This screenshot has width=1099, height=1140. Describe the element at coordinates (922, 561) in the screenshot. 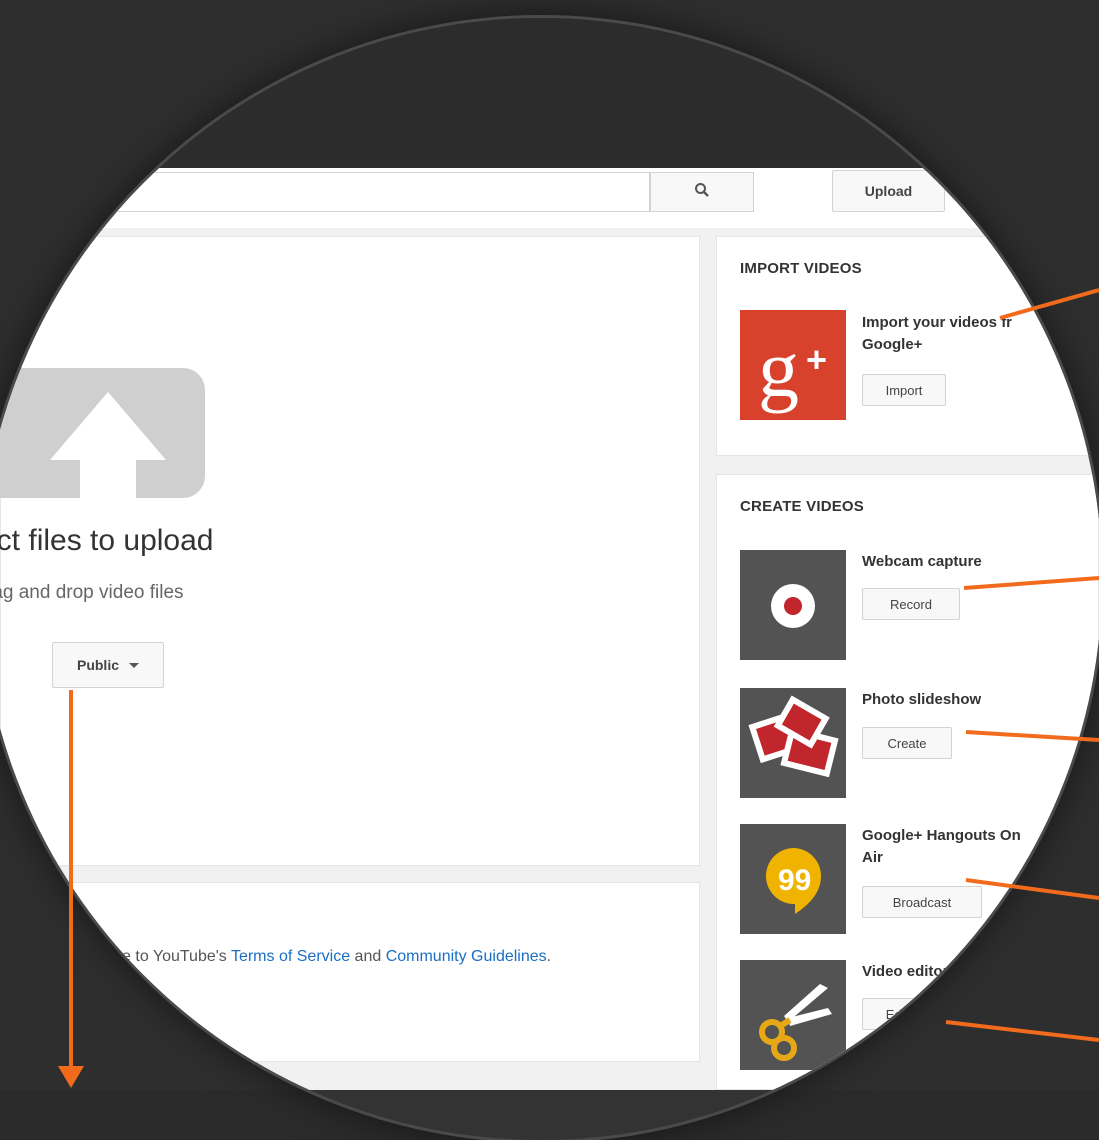

I see `webcam-capture-title: Webcam capture` at that location.